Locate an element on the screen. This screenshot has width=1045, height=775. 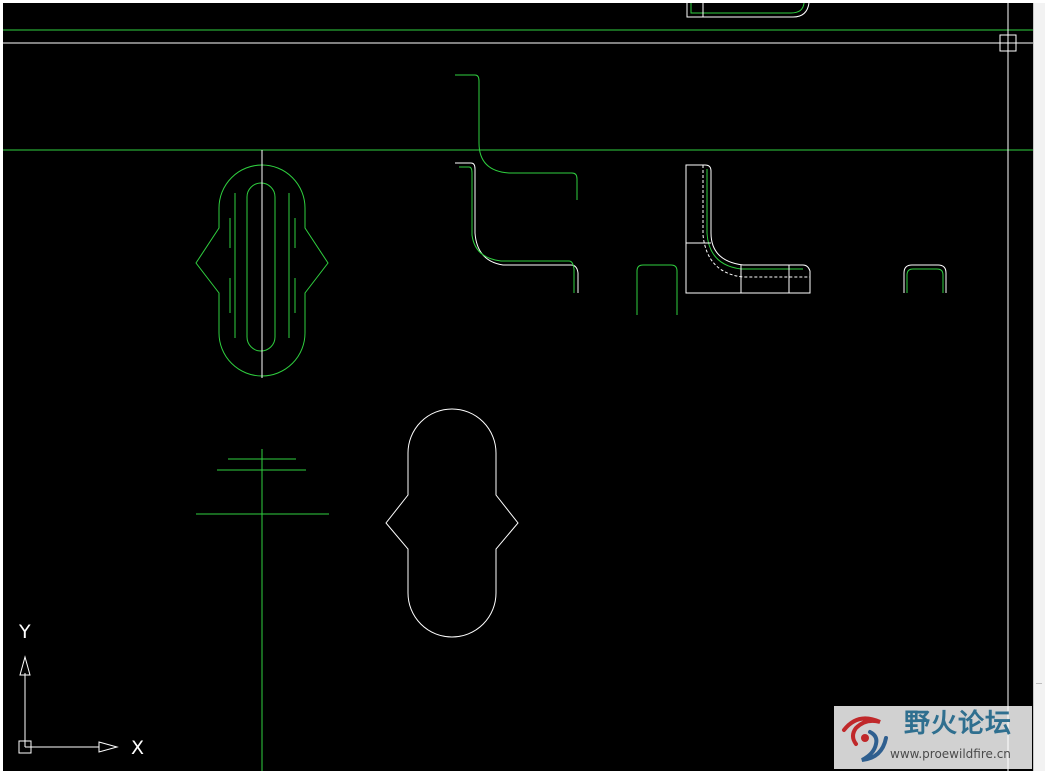
forum-watermark: 野火论坛 www.proewildfire.cn is located at coordinates (933, 737).